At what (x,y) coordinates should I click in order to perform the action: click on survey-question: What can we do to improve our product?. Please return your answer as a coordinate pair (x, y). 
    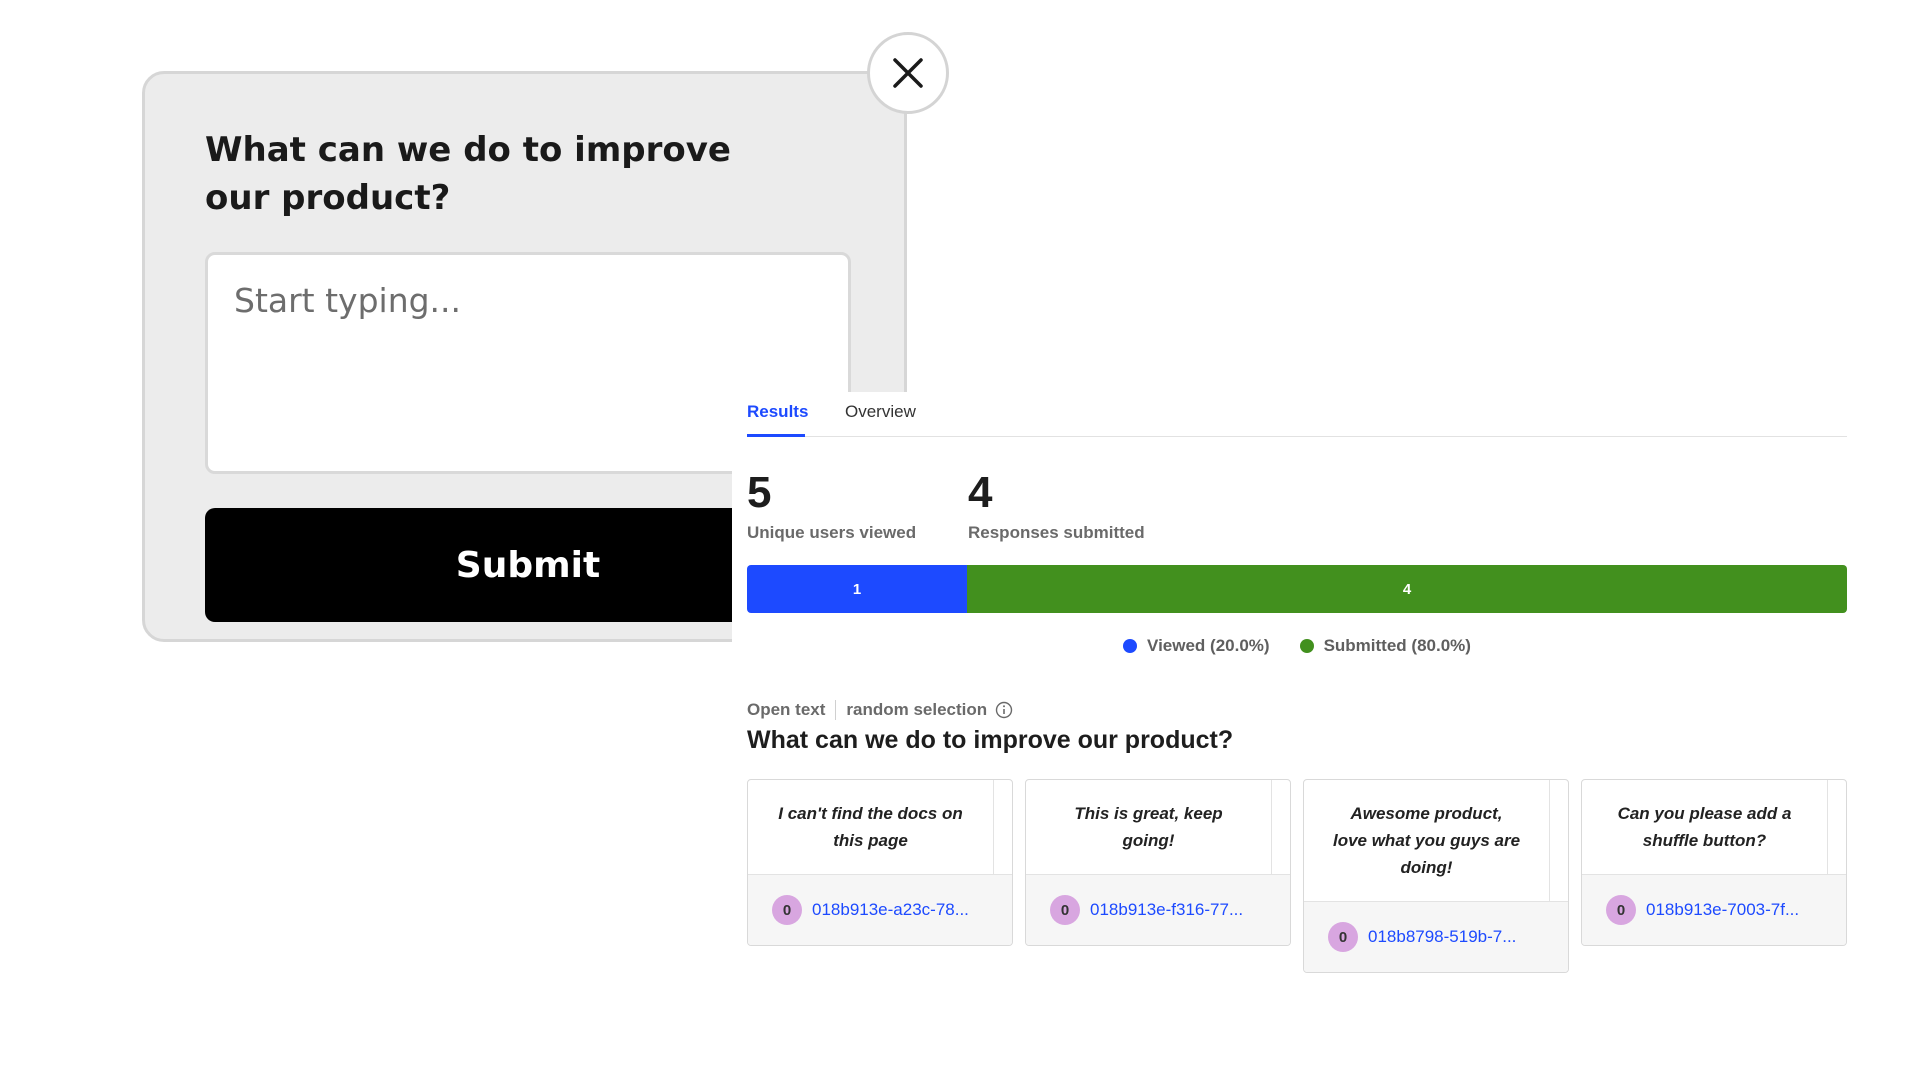
    Looking at the image, I should click on (468, 174).